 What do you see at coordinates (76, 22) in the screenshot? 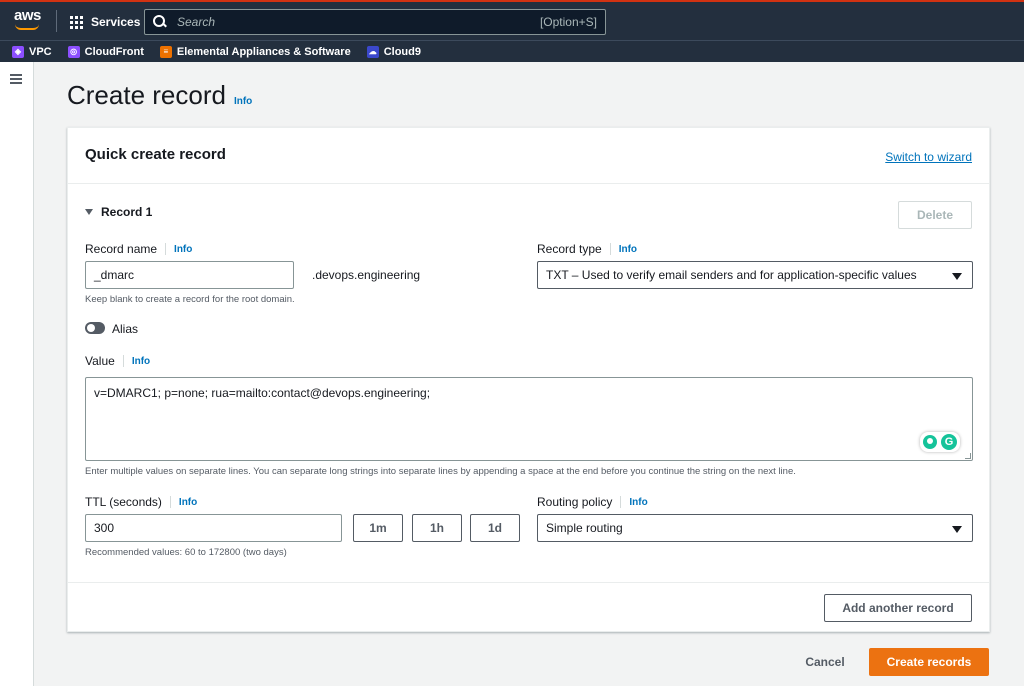
I see `grid-icon` at bounding box center [76, 22].